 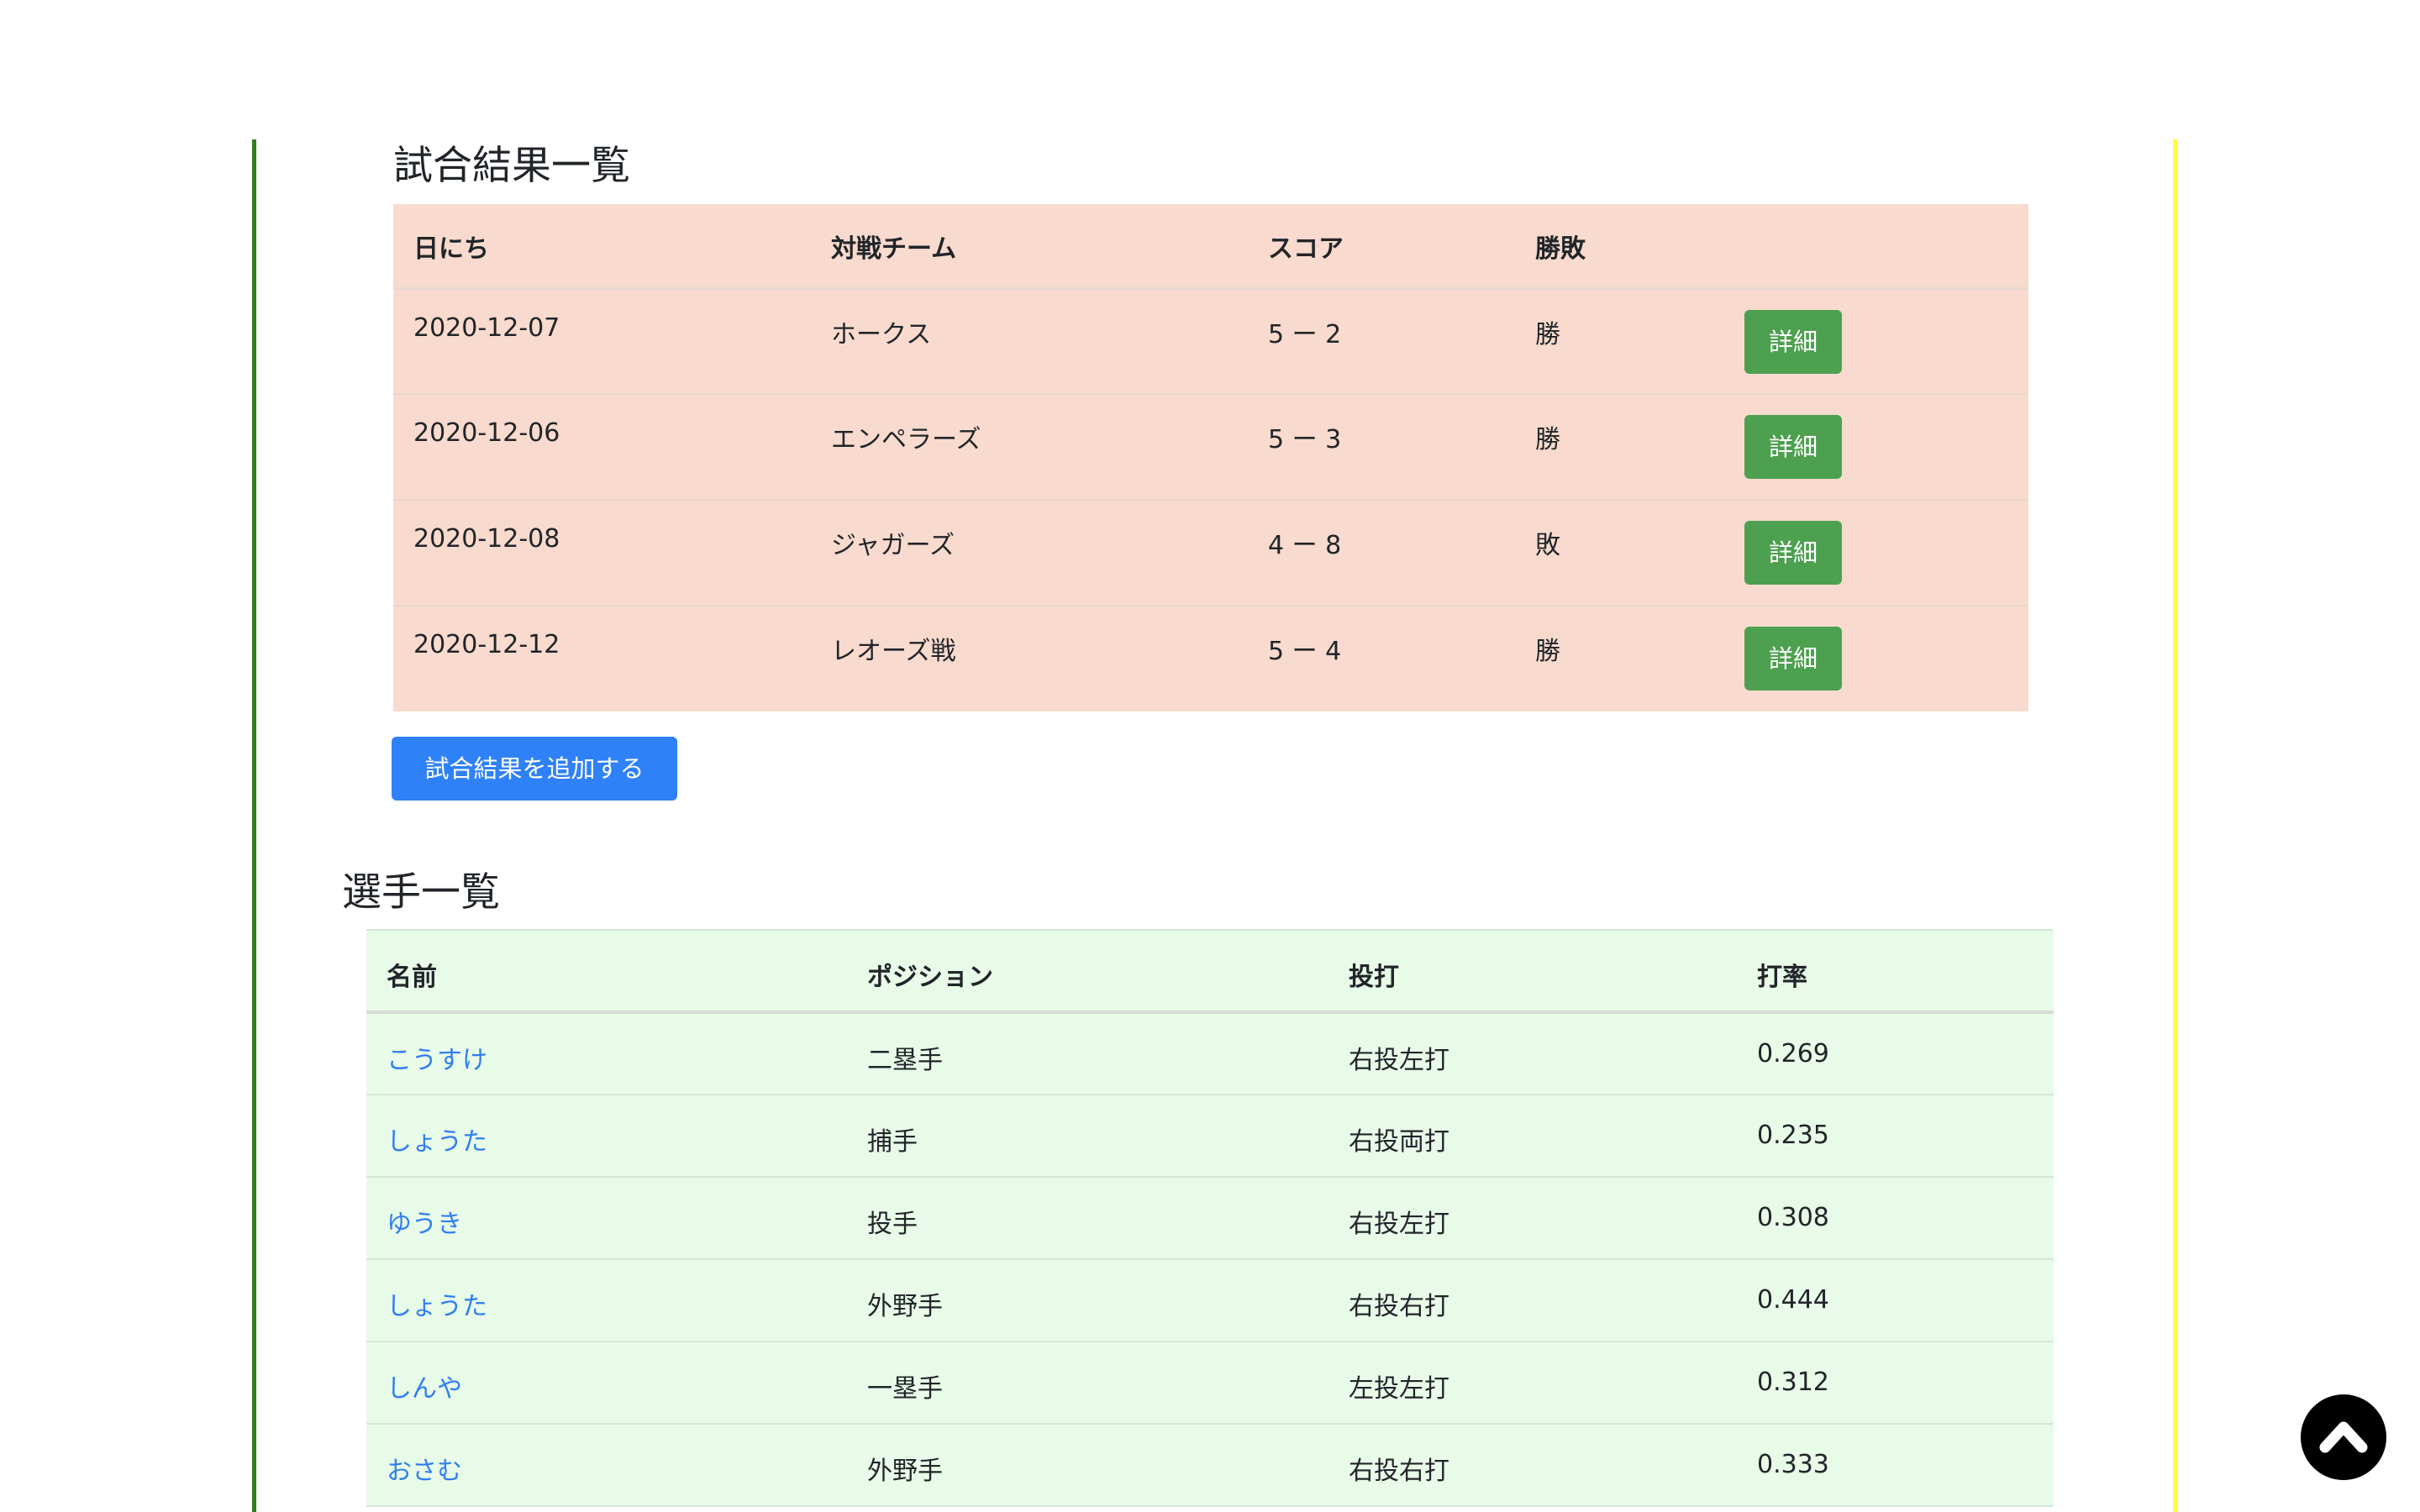 I want to click on game-score: 5 ー 4, so click(x=1305, y=651).